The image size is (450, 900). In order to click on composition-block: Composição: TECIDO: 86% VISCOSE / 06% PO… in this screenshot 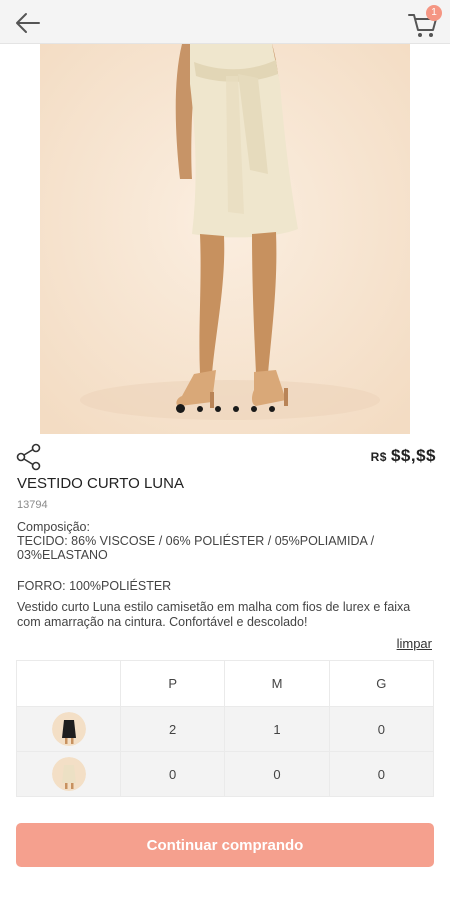, I will do `click(219, 541)`.